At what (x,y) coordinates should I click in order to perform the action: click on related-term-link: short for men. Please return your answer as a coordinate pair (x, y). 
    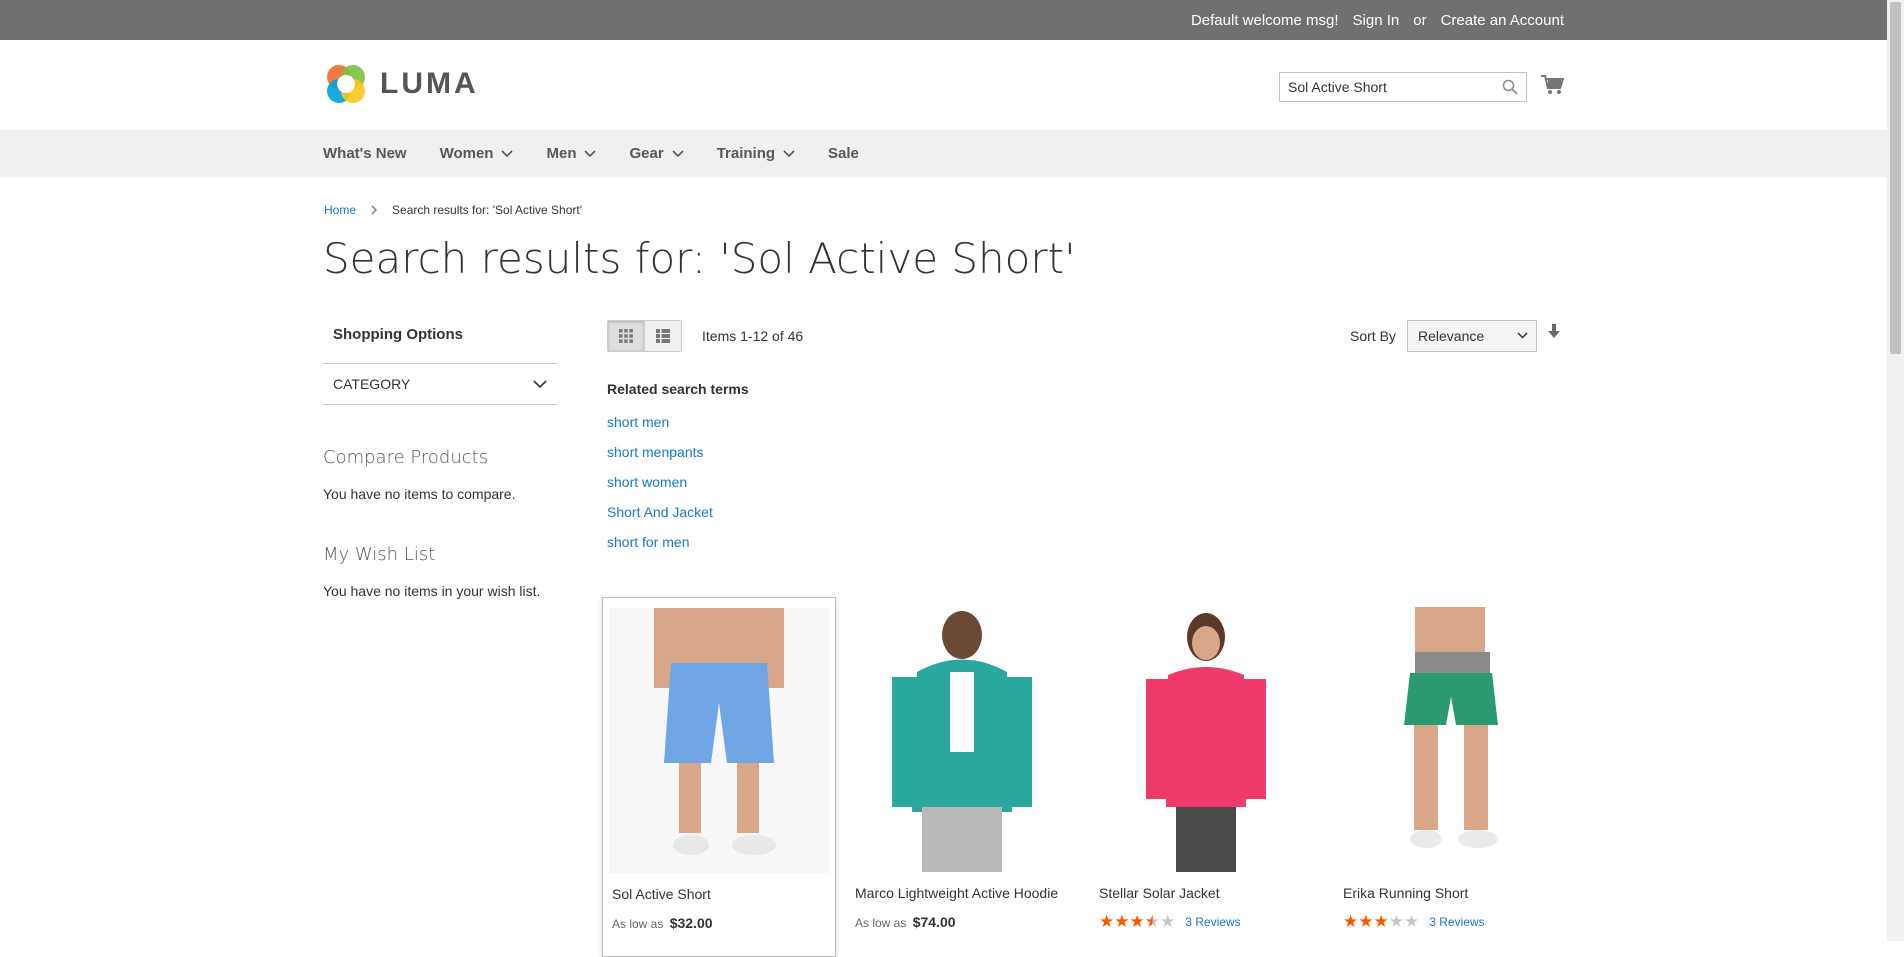
    Looking at the image, I should click on (678, 542).